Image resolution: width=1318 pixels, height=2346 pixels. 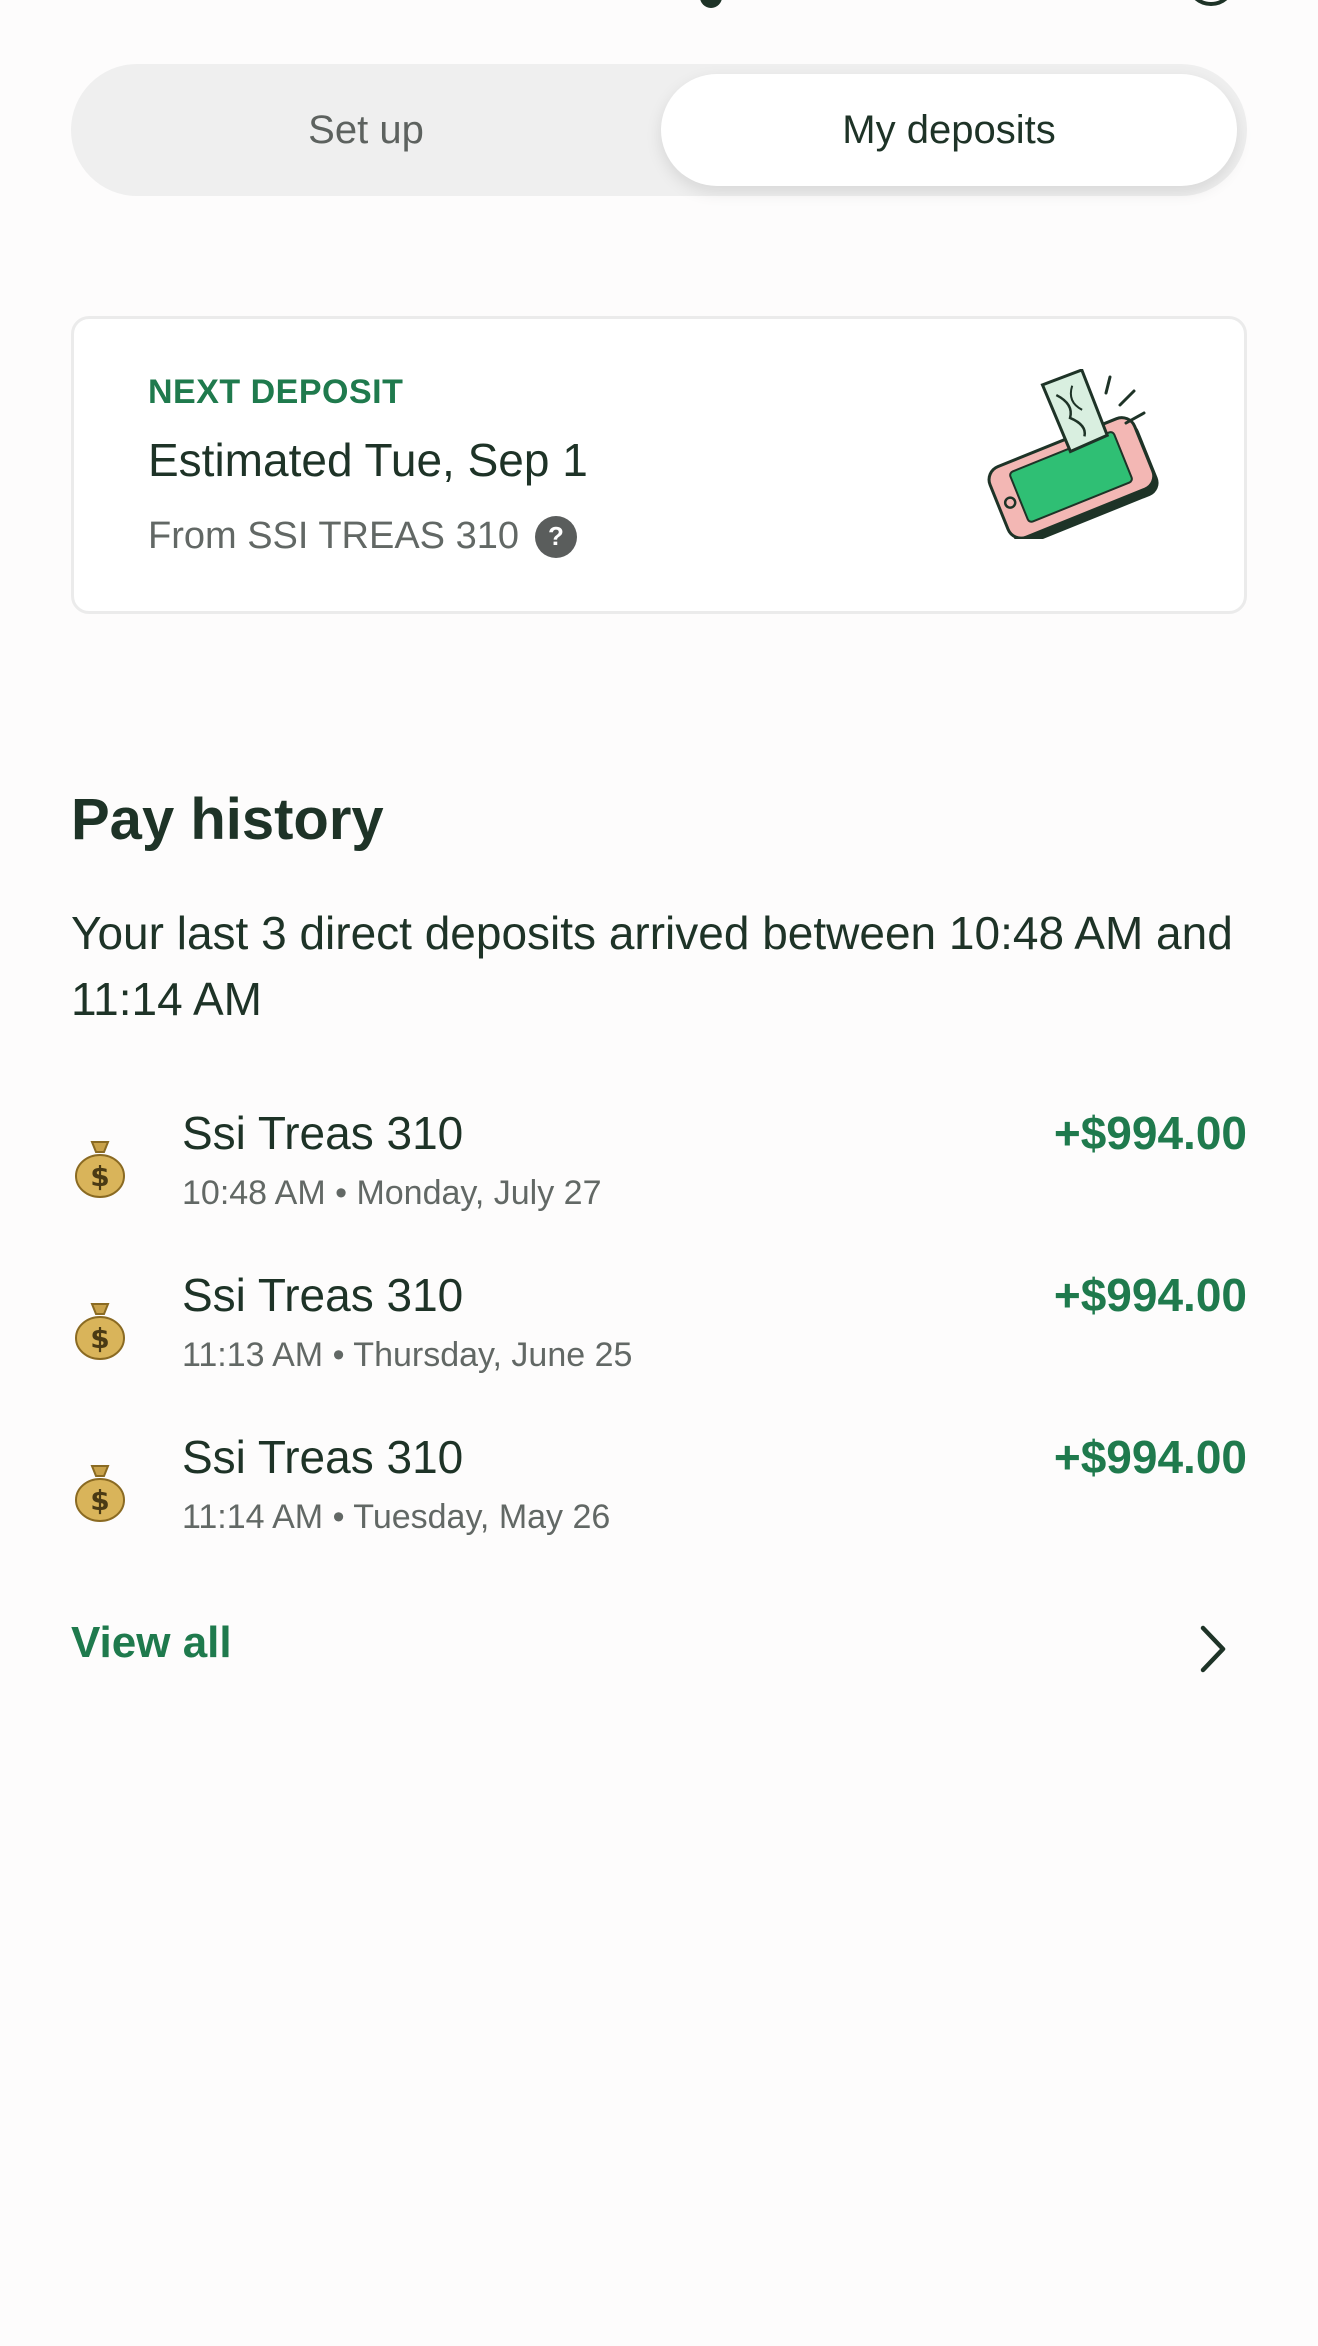 I want to click on next-deposit-source: From SSI TREAS 310 ?, so click(x=362, y=536).